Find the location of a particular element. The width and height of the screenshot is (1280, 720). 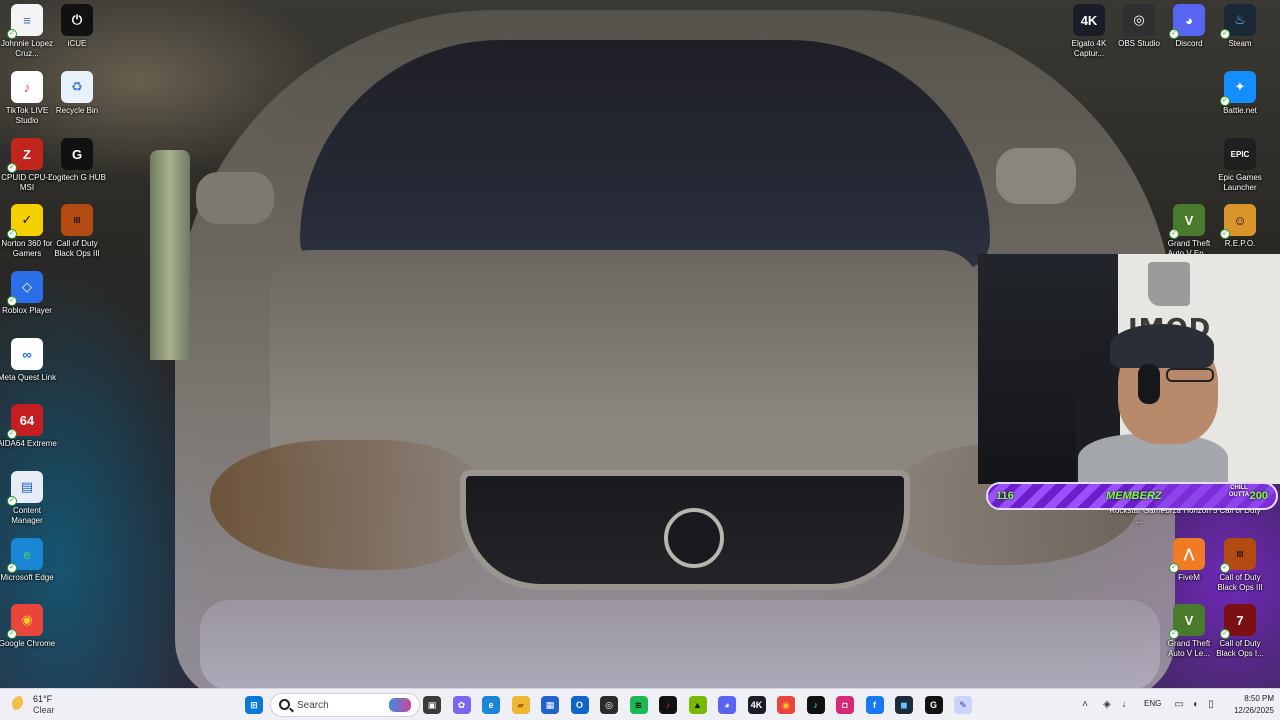

obs-studio-icon: ◎ is located at coordinates (1139, 20).